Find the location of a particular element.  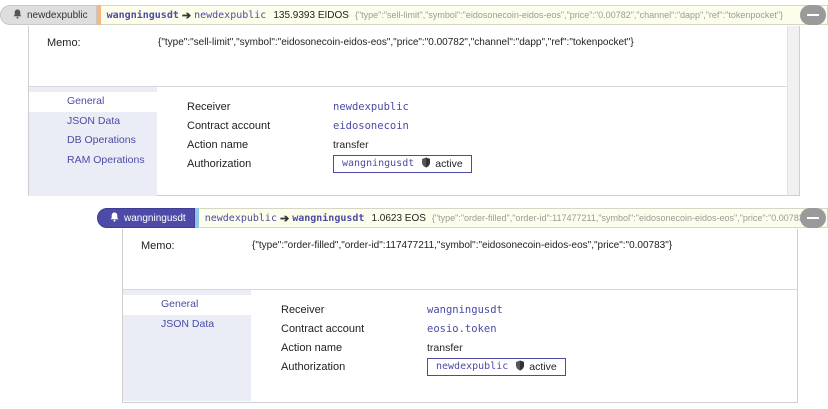

from-account: newdexpublic is located at coordinates (241, 218).